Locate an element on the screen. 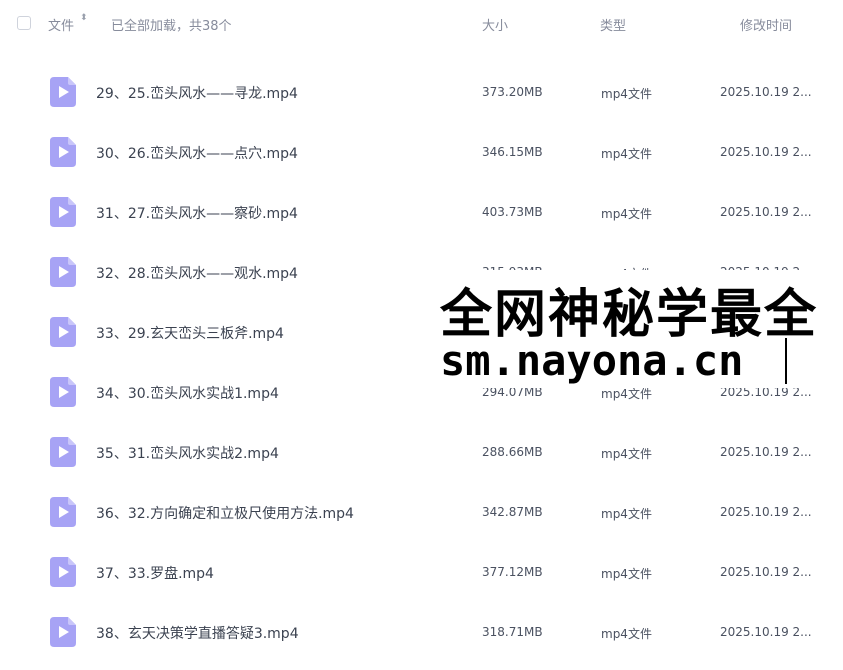 Image resolution: width=843 pixels, height=670 pixels. file-size: 377.12MB is located at coordinates (512, 572).